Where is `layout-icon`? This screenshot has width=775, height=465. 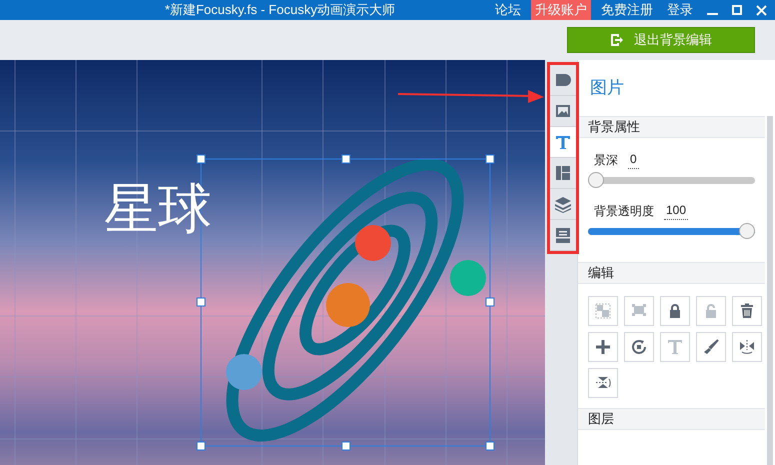
layout-icon is located at coordinates (563, 173).